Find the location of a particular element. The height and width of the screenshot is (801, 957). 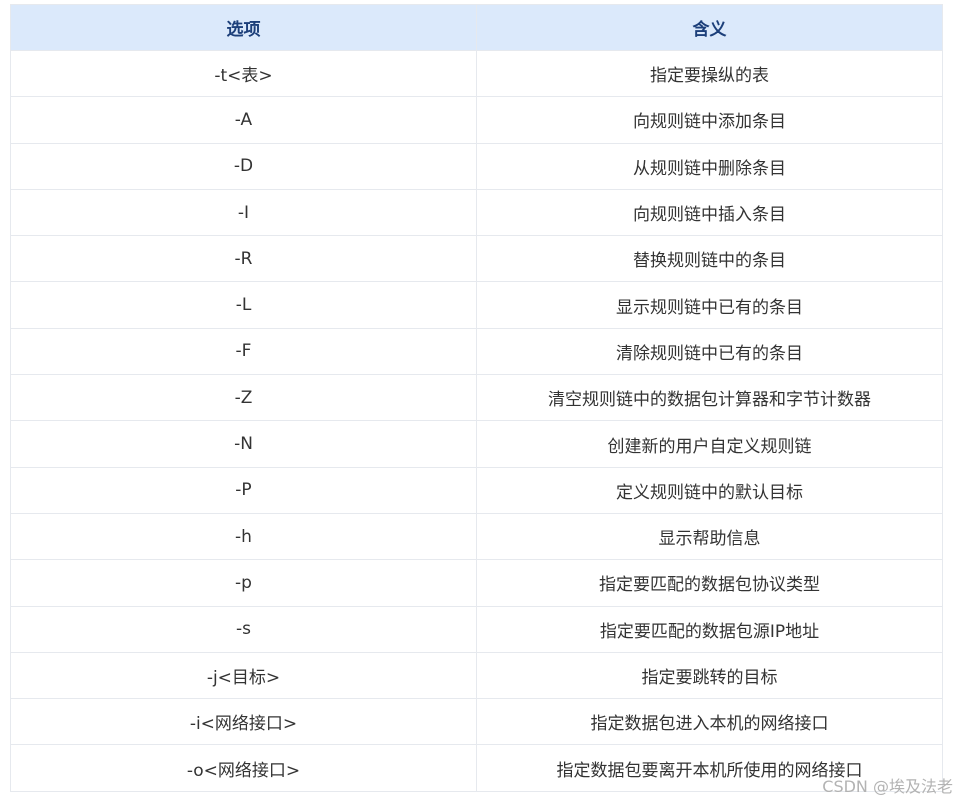

header-meaning: 含义 is located at coordinates (709, 27).